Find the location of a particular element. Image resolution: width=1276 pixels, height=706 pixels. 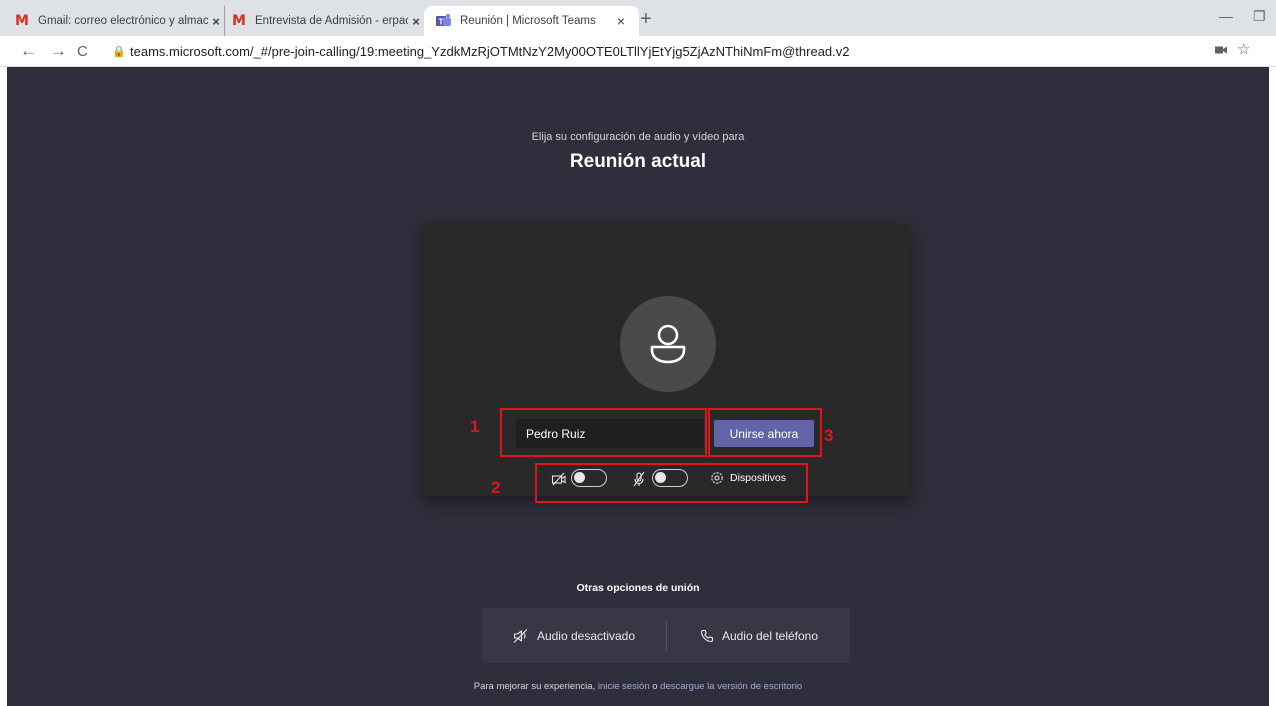

download-desktop-link: descargue la versión de escritorio is located at coordinates (731, 686).